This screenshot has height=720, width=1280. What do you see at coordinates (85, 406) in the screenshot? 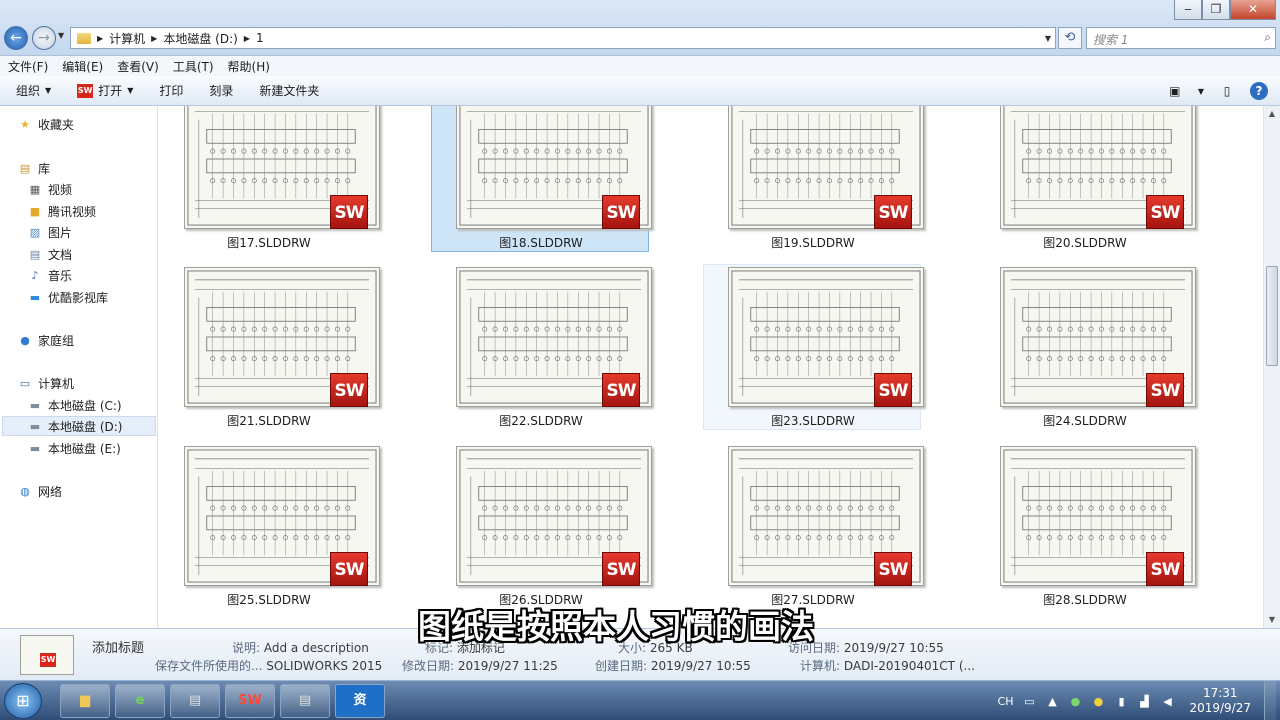
I see `nav-label: 本地磁盘 (C:)` at bounding box center [85, 406].